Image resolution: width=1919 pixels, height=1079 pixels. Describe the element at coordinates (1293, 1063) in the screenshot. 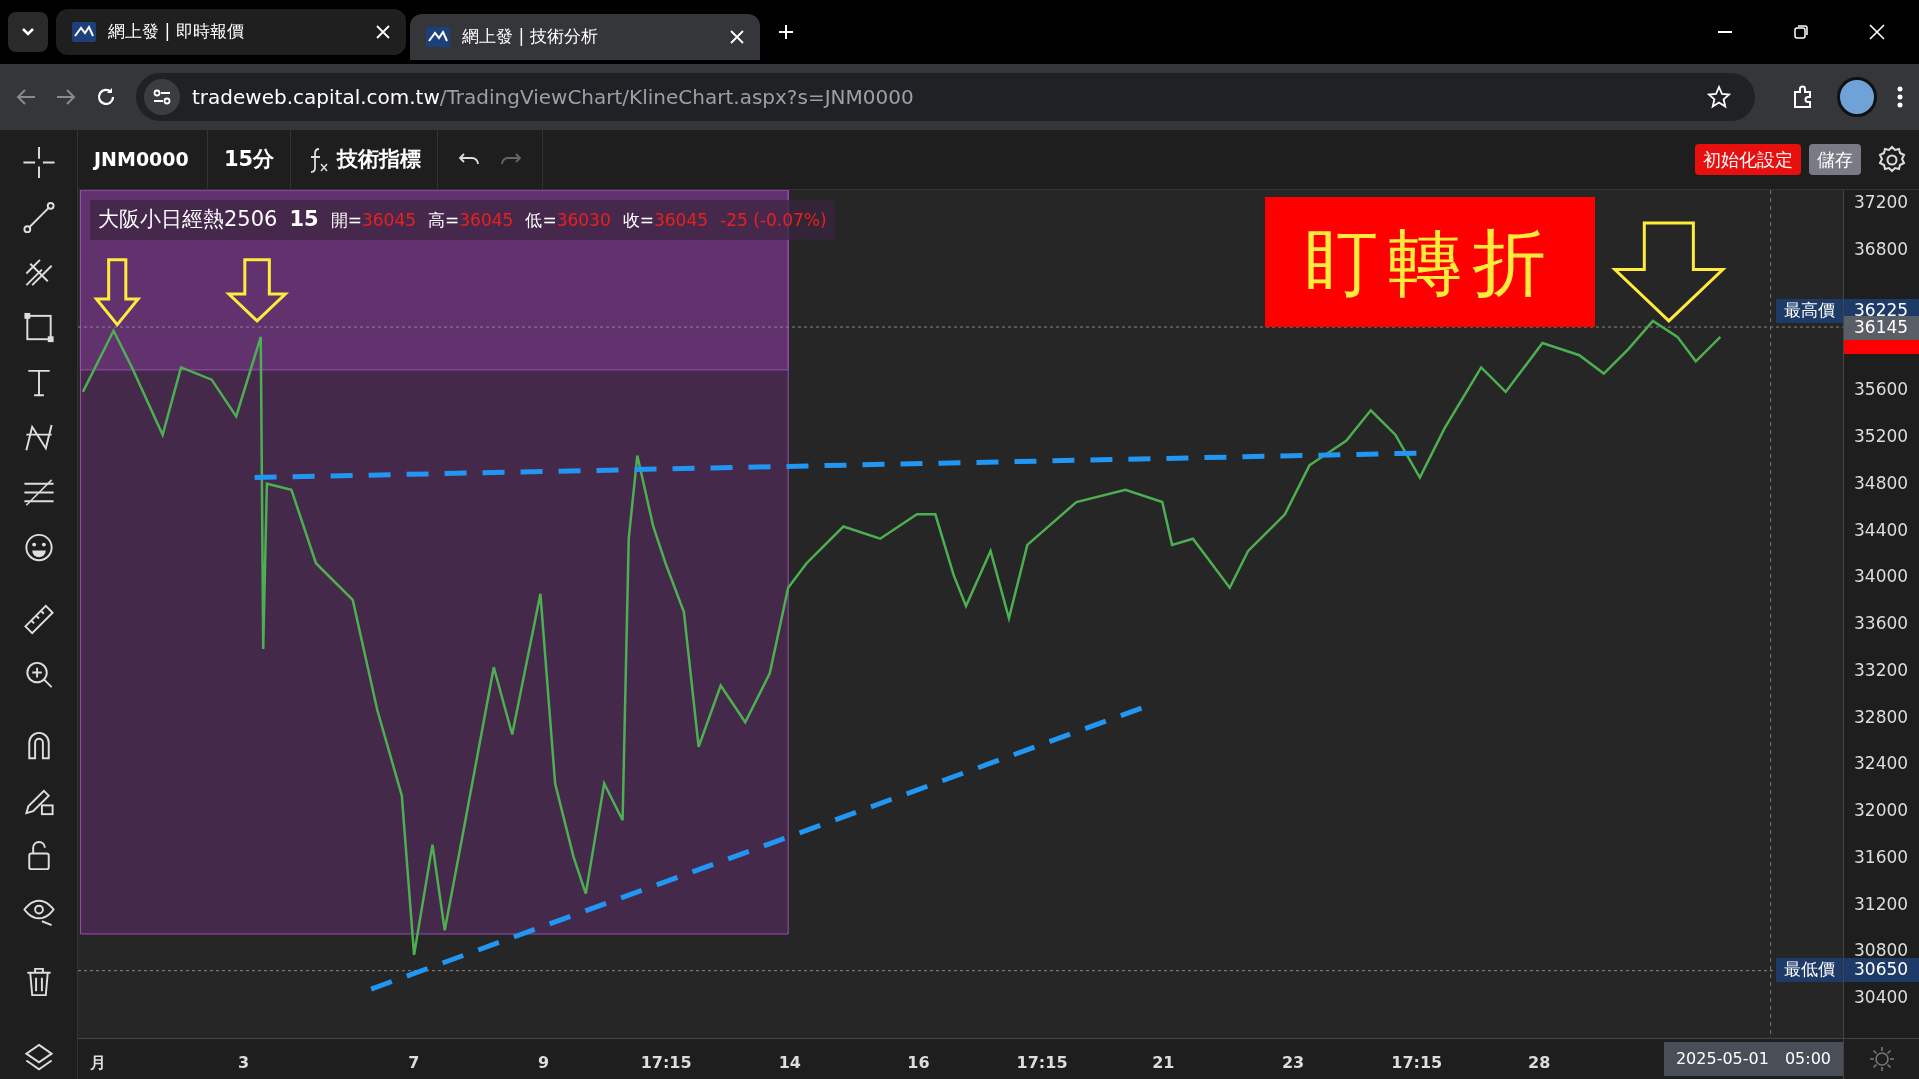

I see `time-tick: 23` at that location.